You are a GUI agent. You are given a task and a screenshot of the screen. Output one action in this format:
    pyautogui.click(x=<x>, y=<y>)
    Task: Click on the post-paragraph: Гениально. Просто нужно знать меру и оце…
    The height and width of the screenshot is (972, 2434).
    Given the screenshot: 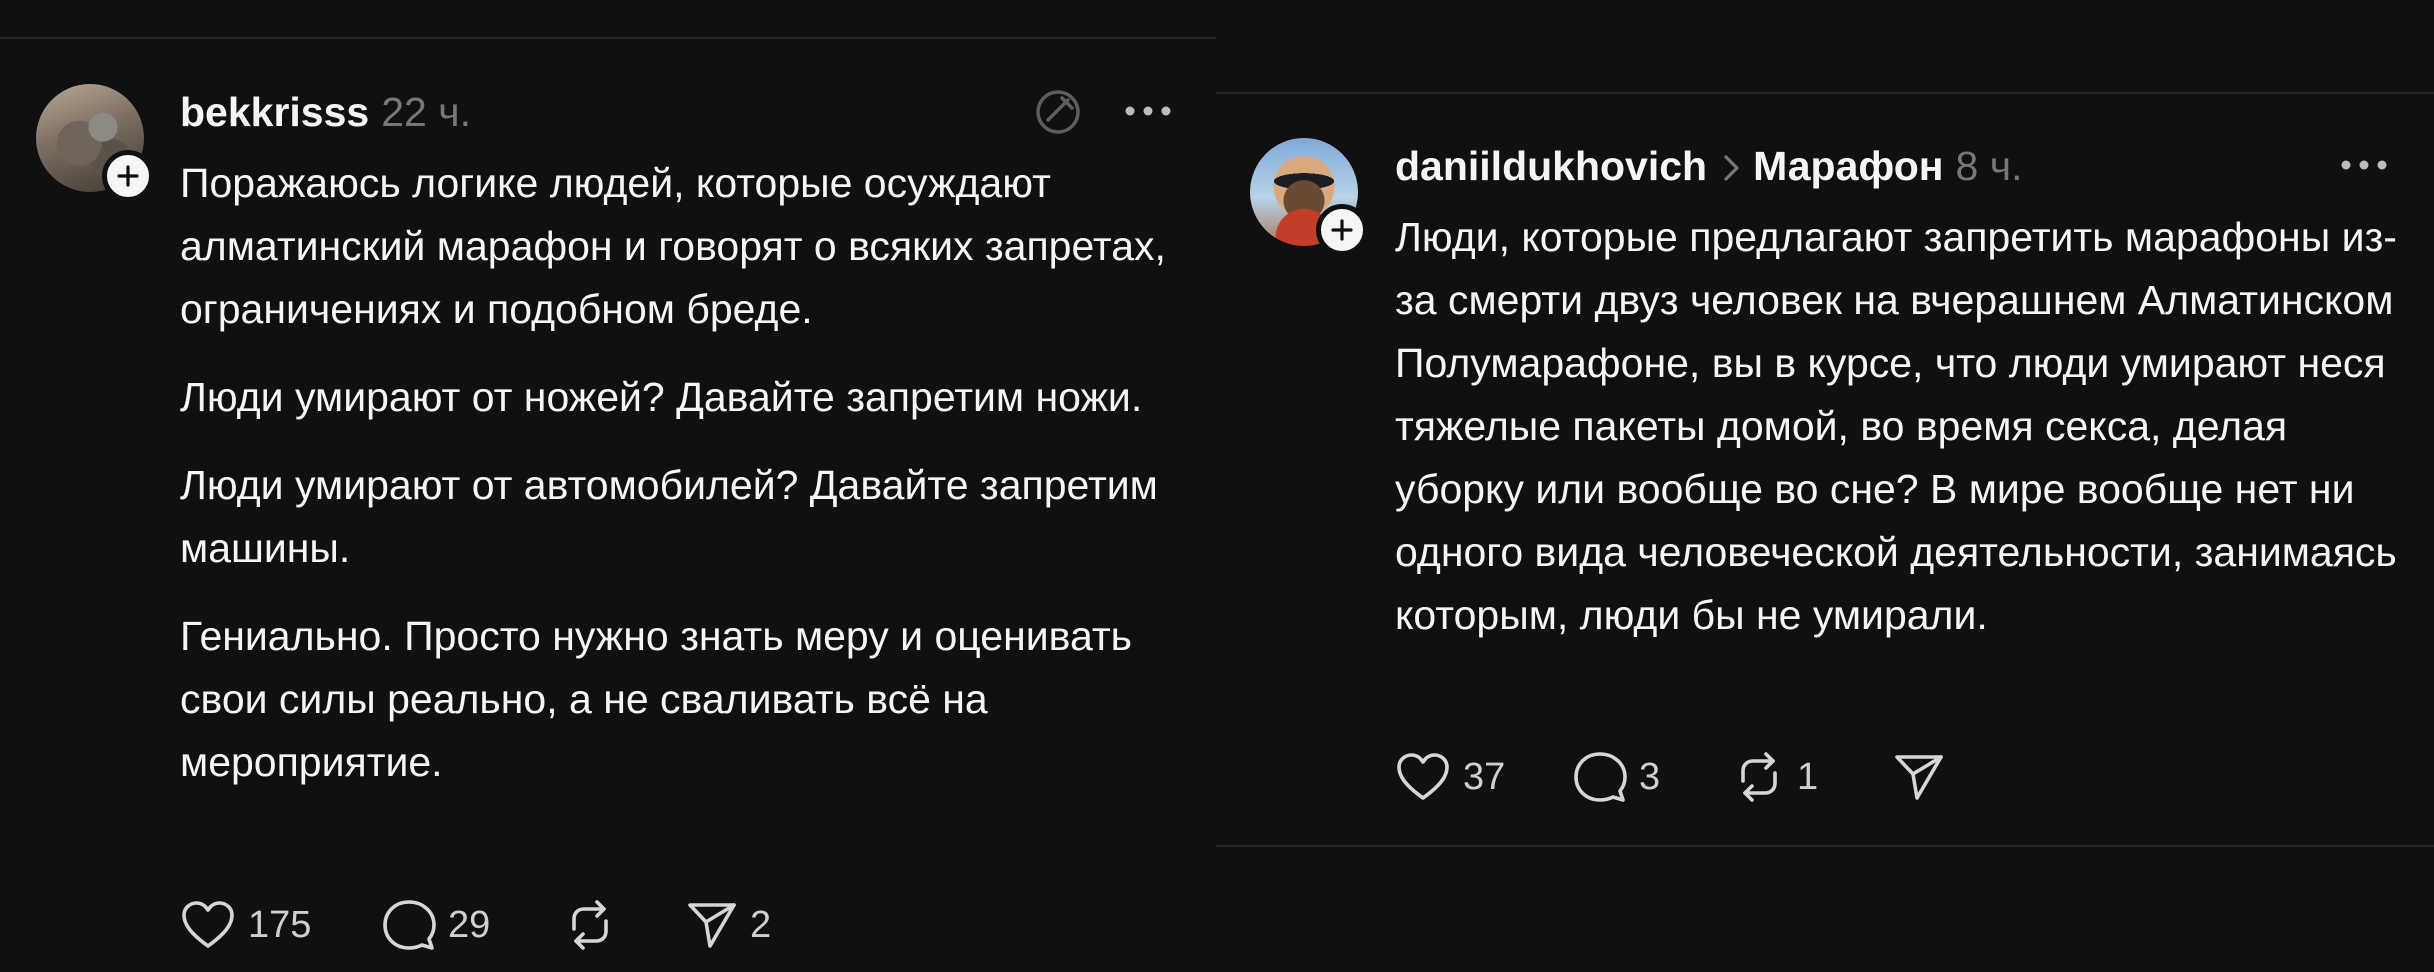 What is the action you would take?
    pyautogui.click(x=656, y=699)
    